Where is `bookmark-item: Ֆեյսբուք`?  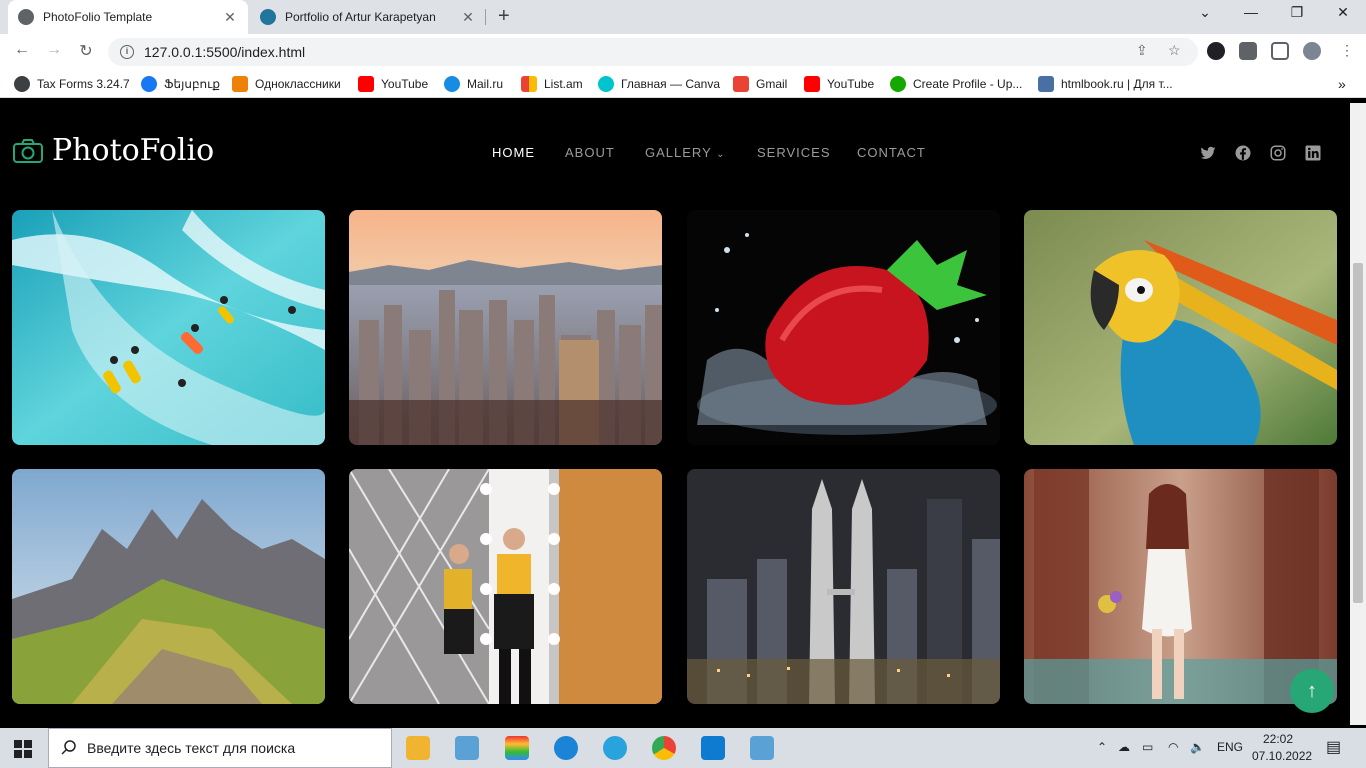
bookmark-item: Ֆեյսբուք is located at coordinates (180, 84).